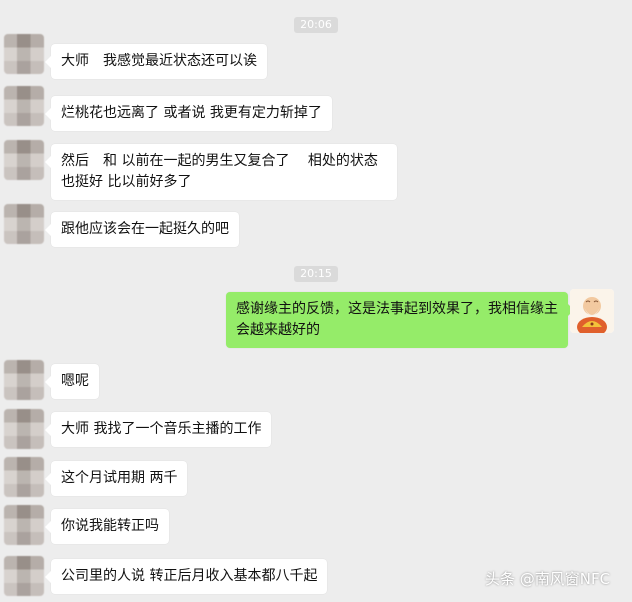 The width and height of the screenshot is (632, 602). I want to click on watermark: 头条 @南风窗NFC, so click(547, 578).